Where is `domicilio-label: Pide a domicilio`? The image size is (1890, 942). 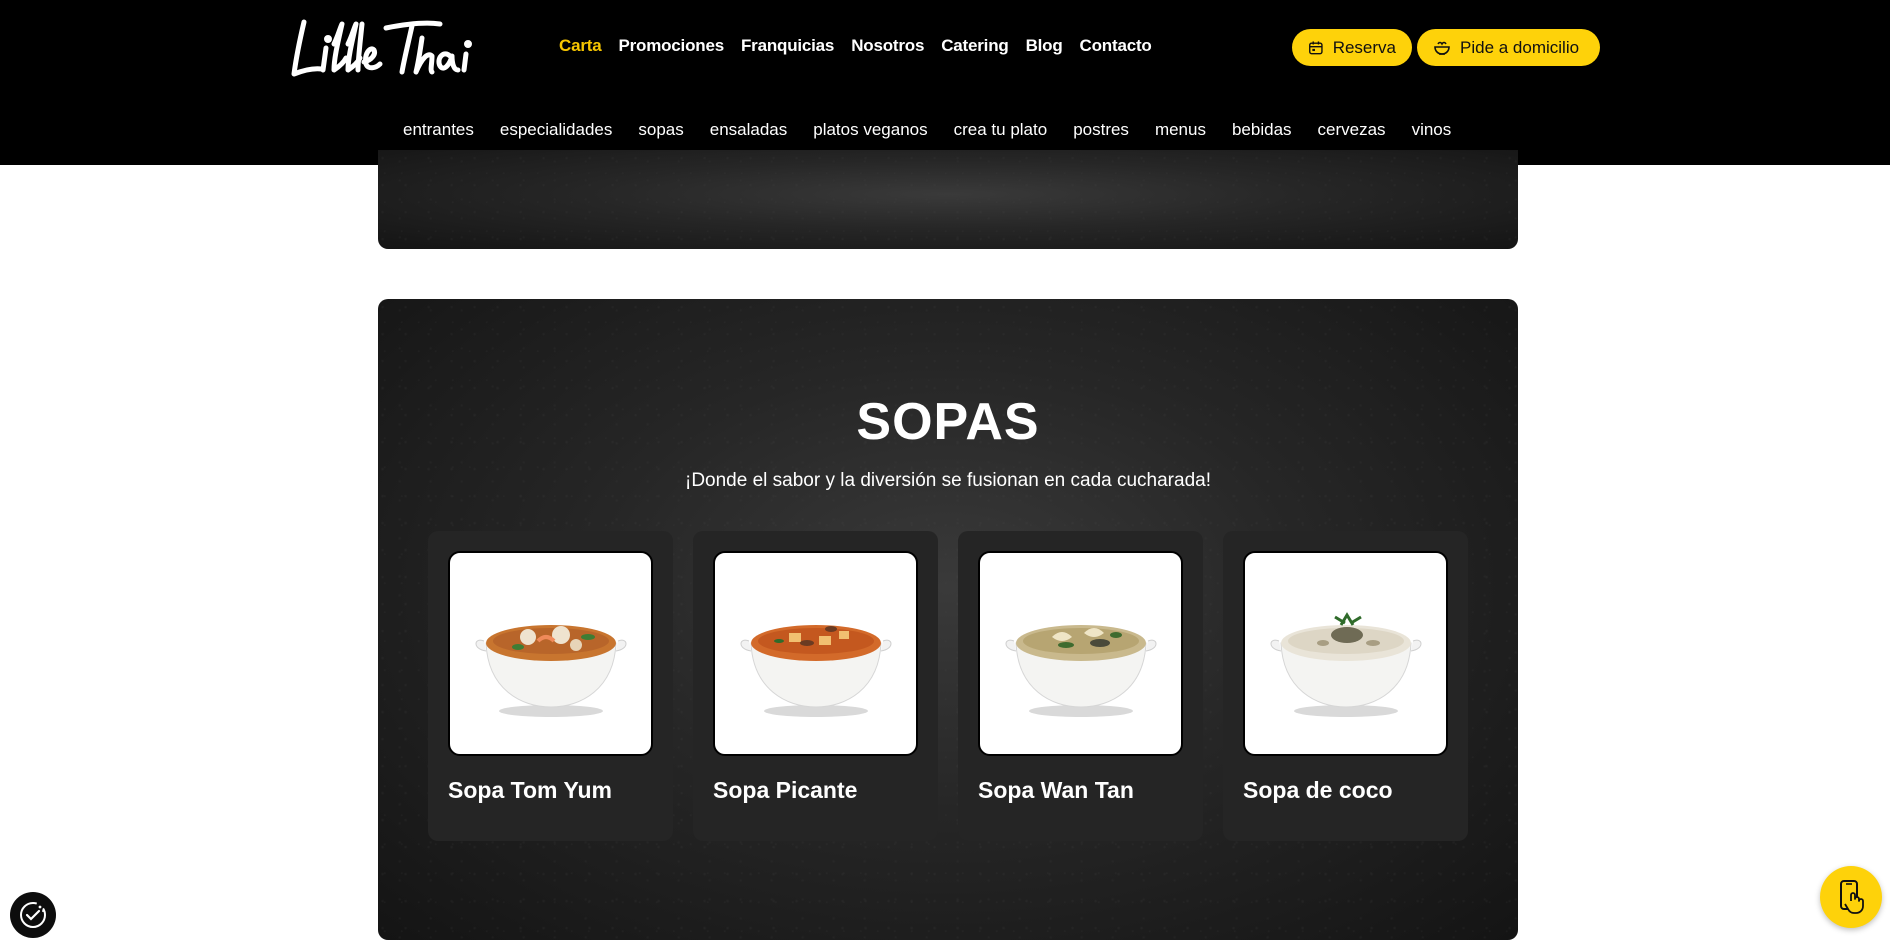 domicilio-label: Pide a domicilio is located at coordinates (1520, 47).